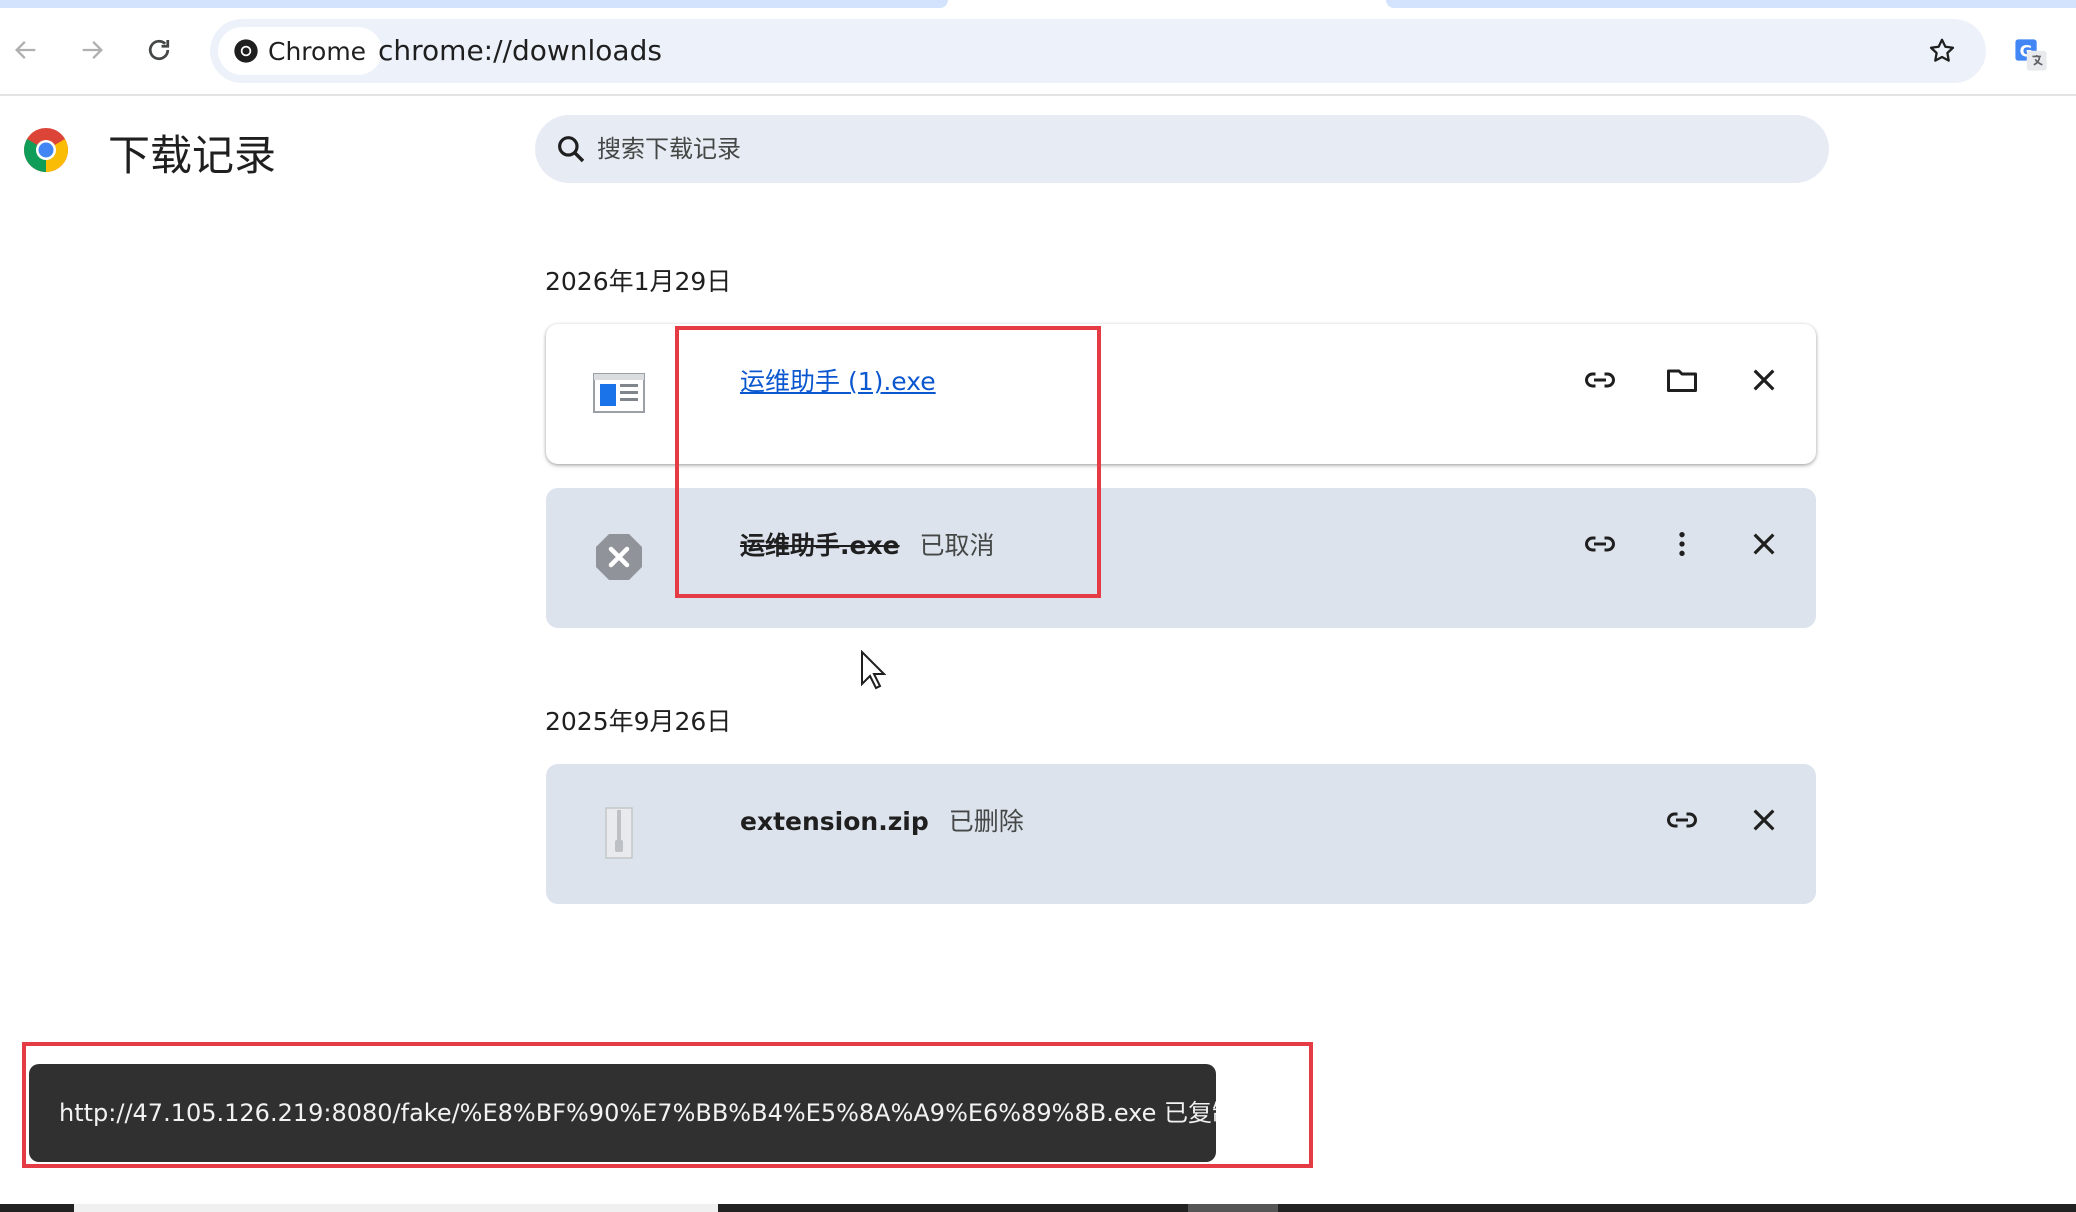 The height and width of the screenshot is (1212, 2076). What do you see at coordinates (520, 51) in the screenshot?
I see `url-text: chrome://downloads` at bounding box center [520, 51].